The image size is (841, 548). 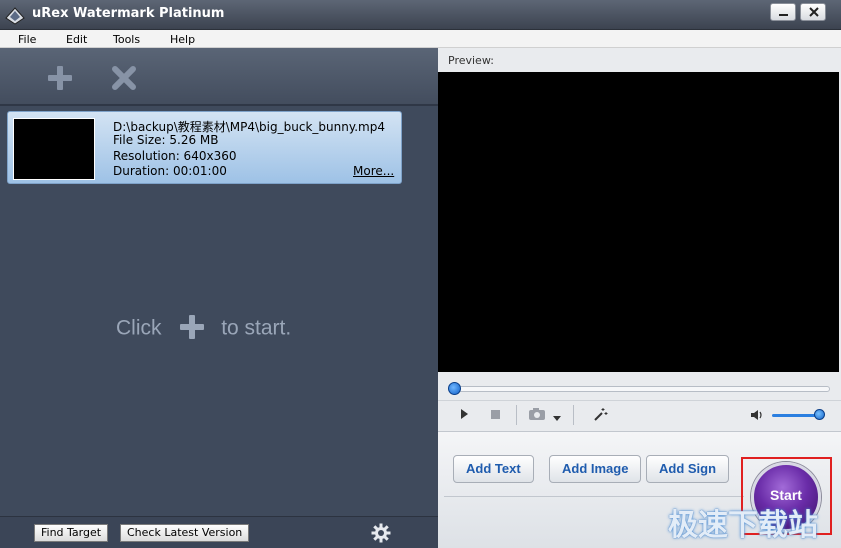 I want to click on preview-label: Preview:, so click(x=471, y=60).